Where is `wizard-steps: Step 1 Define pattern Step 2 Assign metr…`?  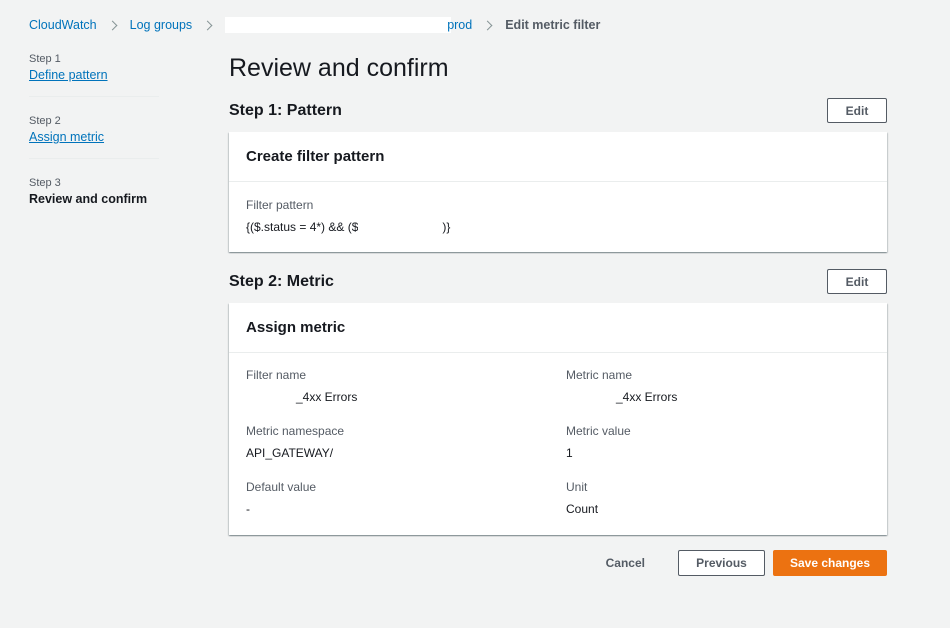
wizard-steps: Step 1 Define pattern Step 2 Assign metr… is located at coordinates (114, 130).